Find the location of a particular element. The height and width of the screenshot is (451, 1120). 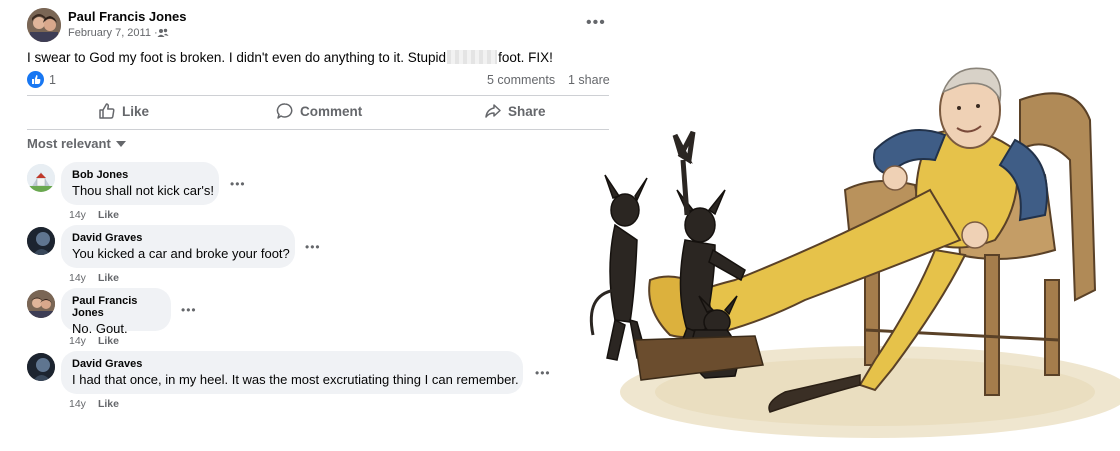

caret-down-icon is located at coordinates (120, 144).